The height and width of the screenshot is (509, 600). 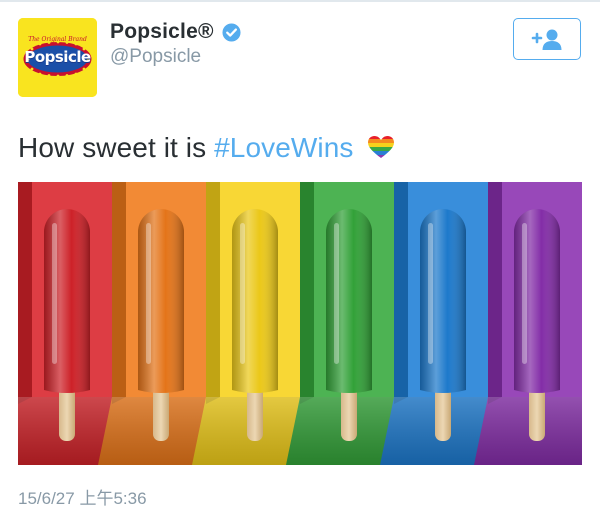 What do you see at coordinates (82, 496) in the screenshot?
I see `timestamp: 15/6/27 上午5:36` at bounding box center [82, 496].